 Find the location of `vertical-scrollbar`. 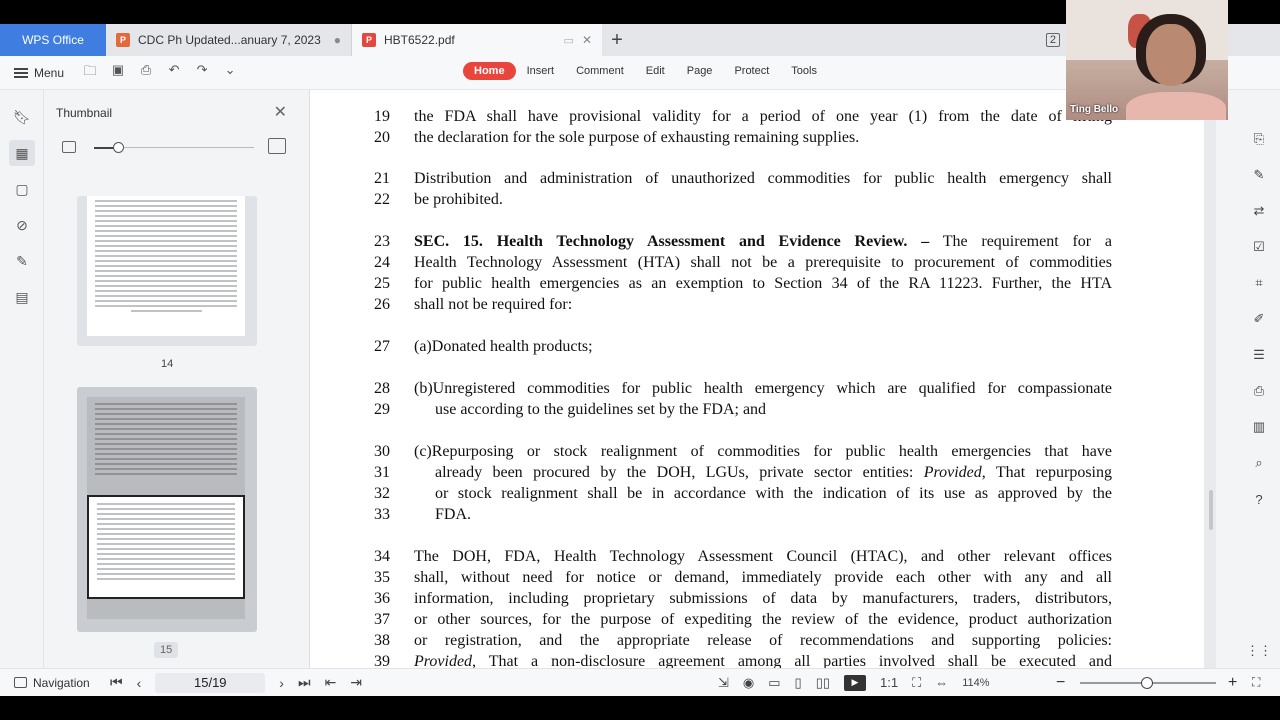

vertical-scrollbar is located at coordinates (1211, 379).